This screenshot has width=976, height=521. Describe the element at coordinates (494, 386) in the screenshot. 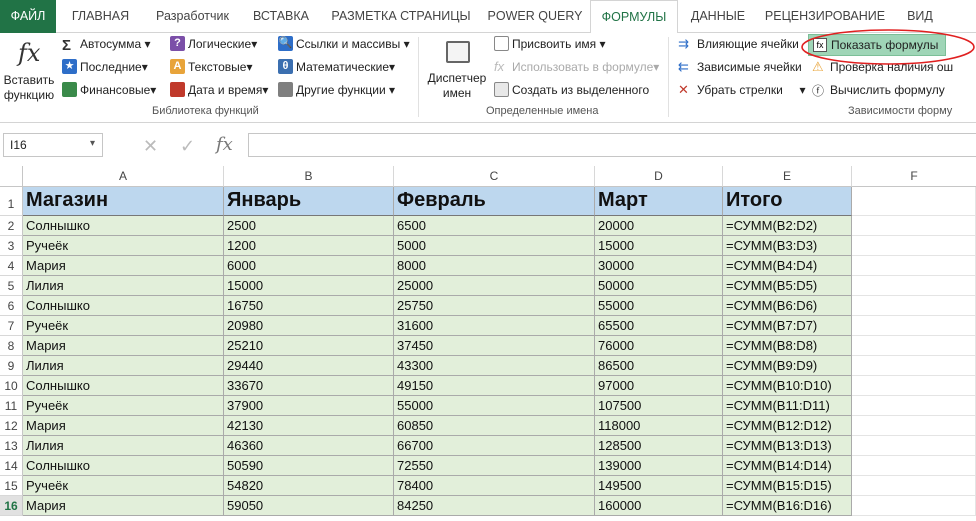

I see `cell-c: 49150` at that location.